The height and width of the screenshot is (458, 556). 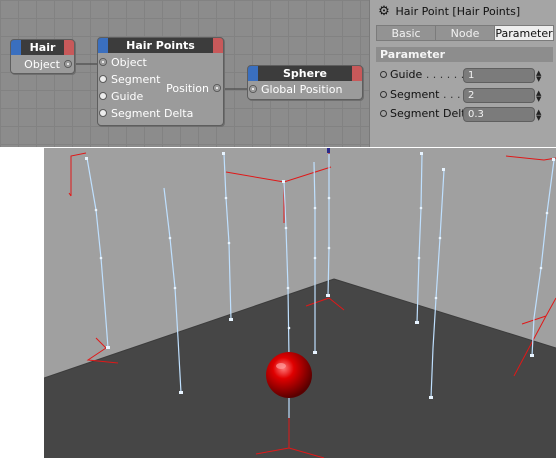 I want to click on sphere-node-title: Sphere, so click(x=305, y=73).